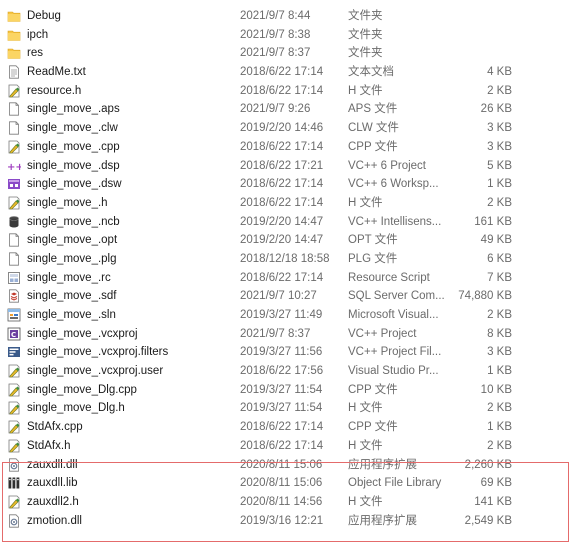  What do you see at coordinates (82, 389) in the screenshot?
I see `file-name: single_move_Dlg.cpp` at bounding box center [82, 389].